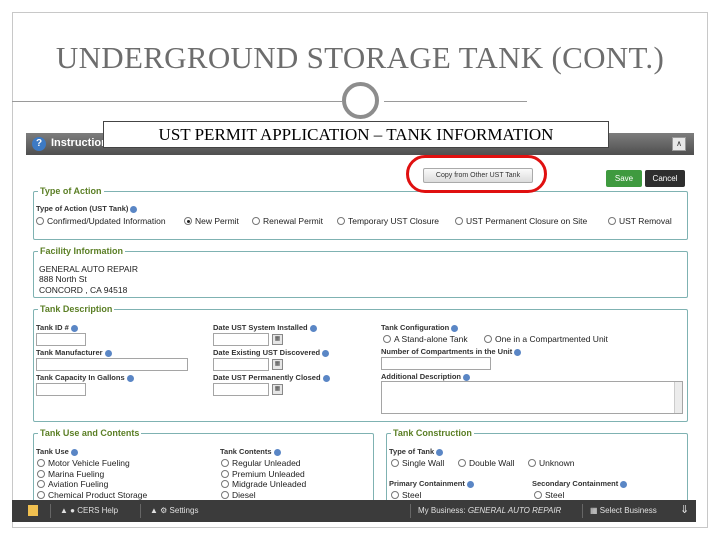  What do you see at coordinates (514, 510) in the screenshot?
I see `business-name: GENERAL AUTO REPAIR` at bounding box center [514, 510].